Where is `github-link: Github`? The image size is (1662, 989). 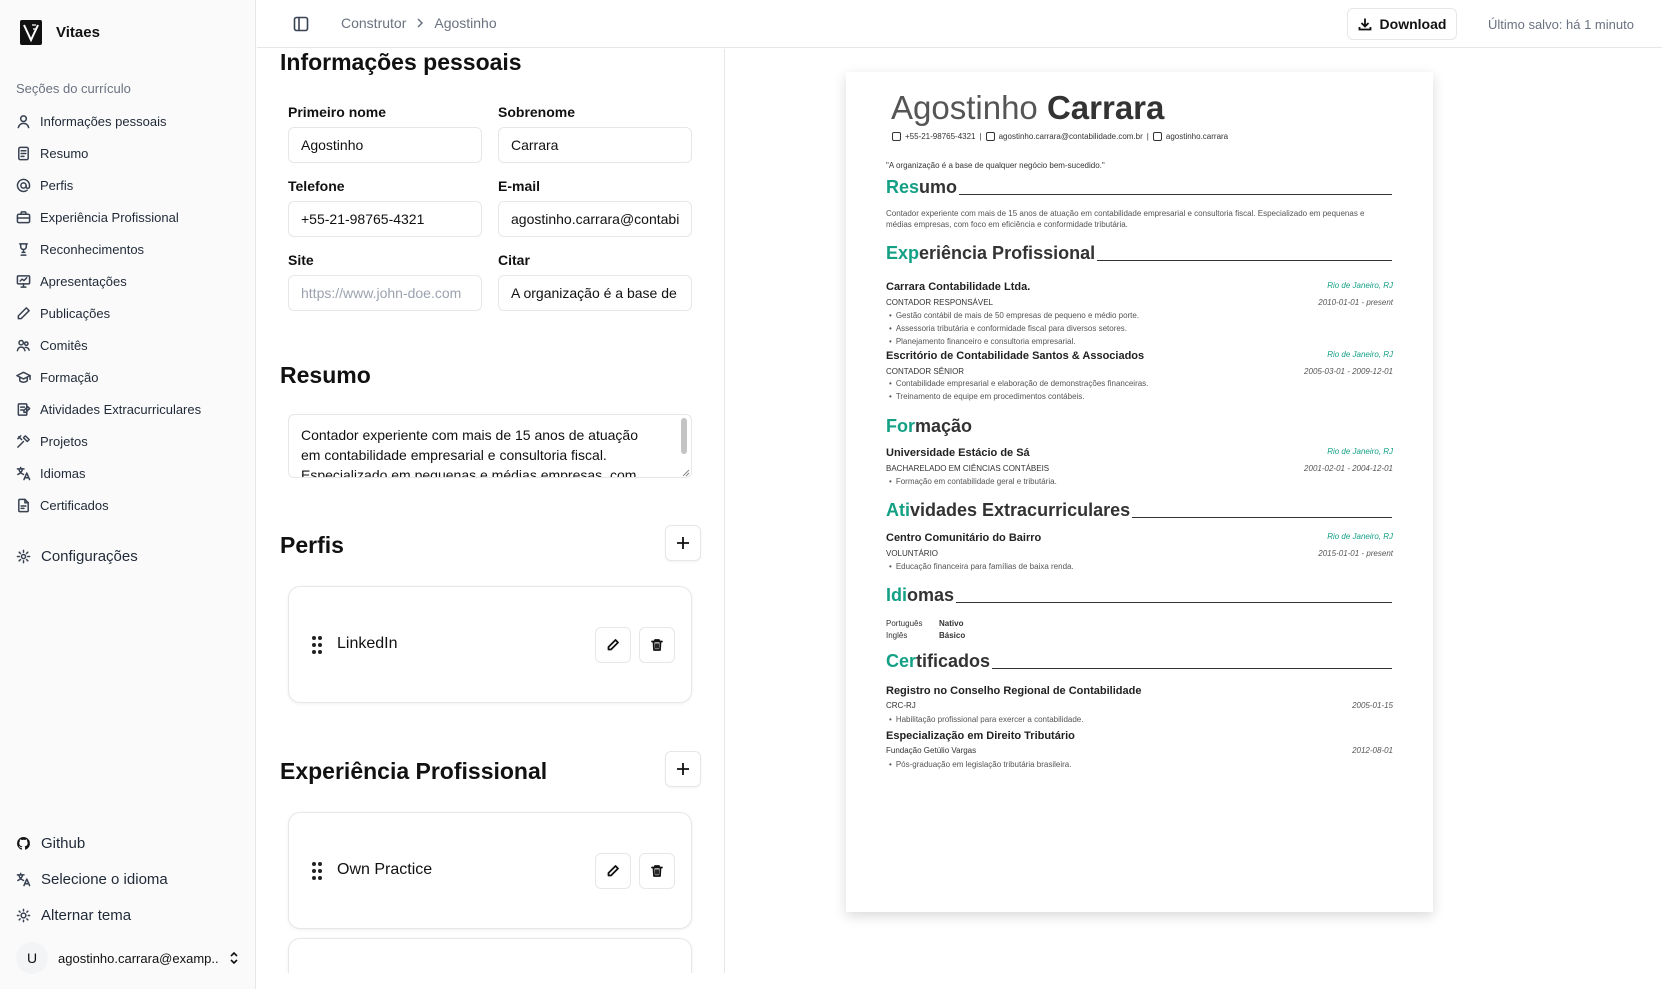
github-link: Github is located at coordinates (128, 843).